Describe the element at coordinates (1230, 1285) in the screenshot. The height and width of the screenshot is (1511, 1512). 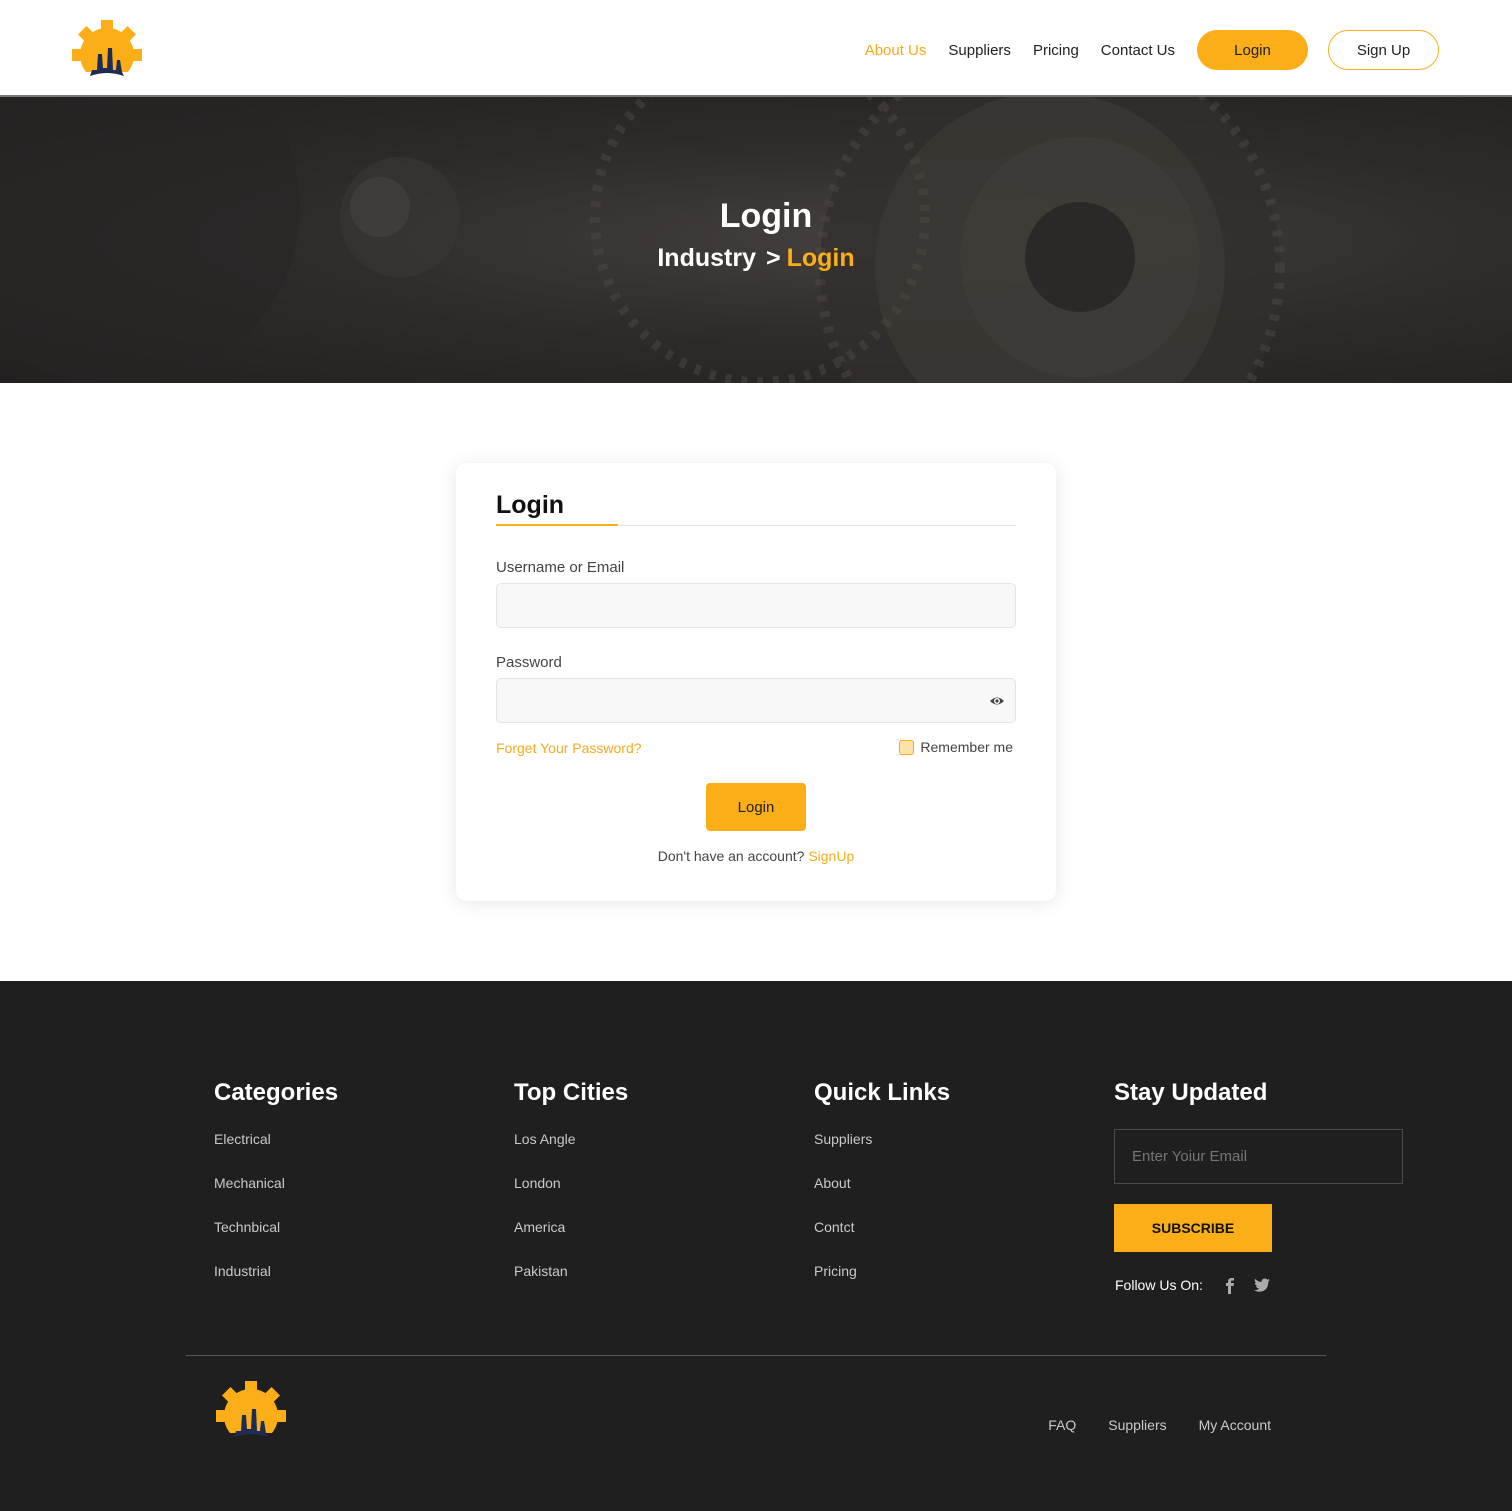
I see `facebook-icon` at that location.